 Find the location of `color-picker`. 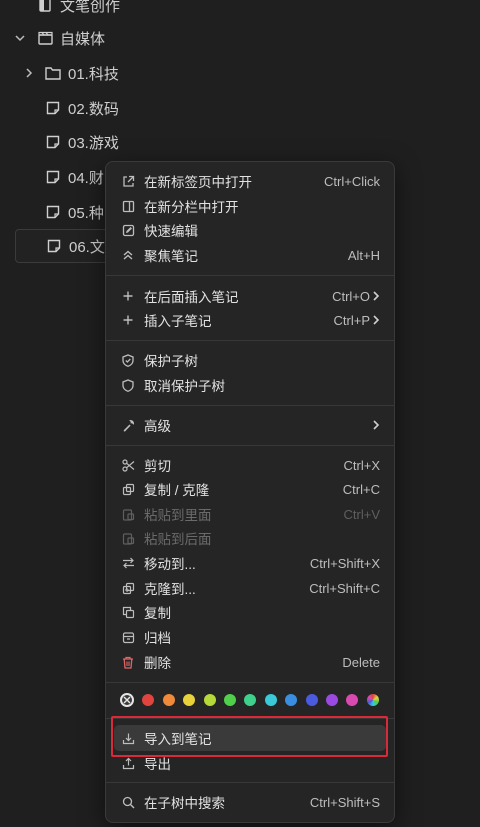

color-picker is located at coordinates (253, 700).